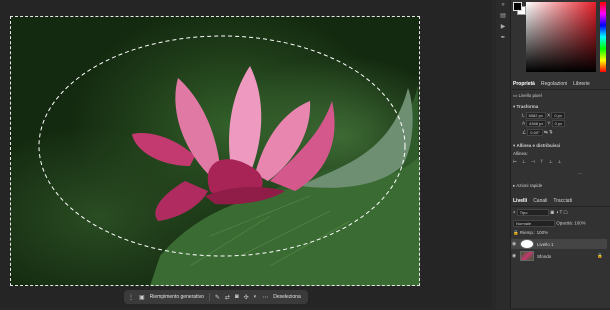 This screenshot has width=610, height=310. I want to click on quick-actions-header: ▸ Azioni rapide, so click(527, 186).